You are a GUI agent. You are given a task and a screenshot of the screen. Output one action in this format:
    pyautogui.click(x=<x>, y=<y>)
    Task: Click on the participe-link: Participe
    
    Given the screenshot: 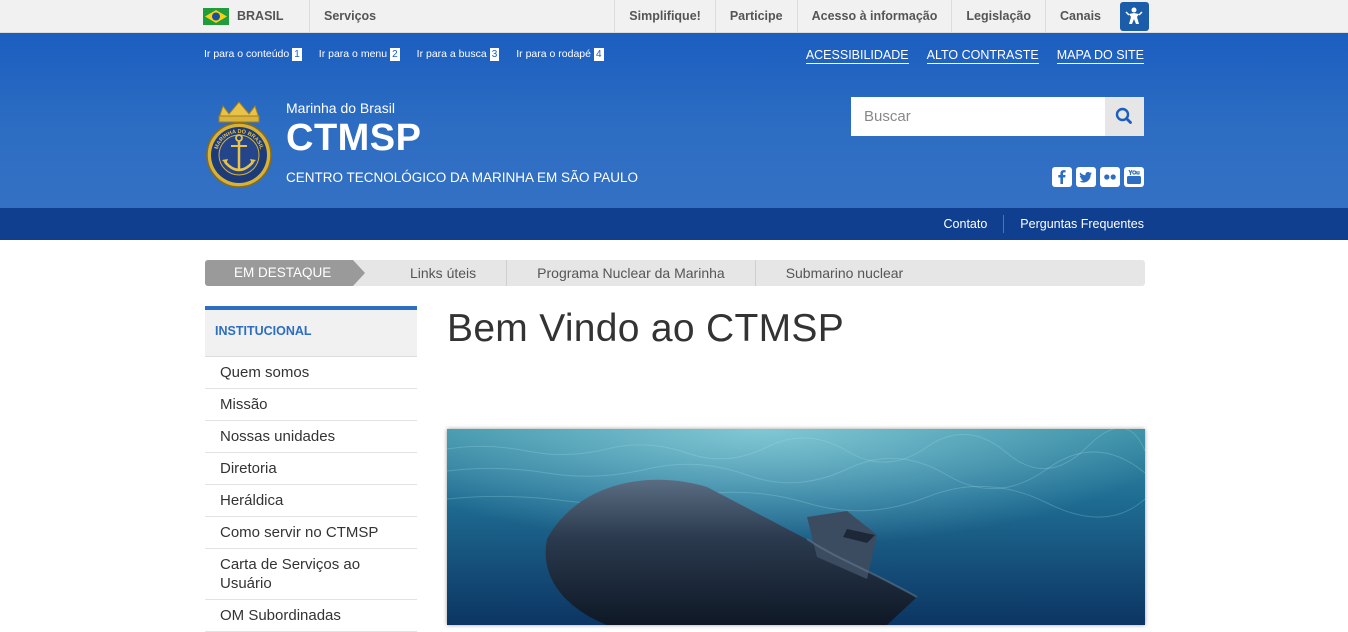 What is the action you would take?
    pyautogui.click(x=755, y=16)
    